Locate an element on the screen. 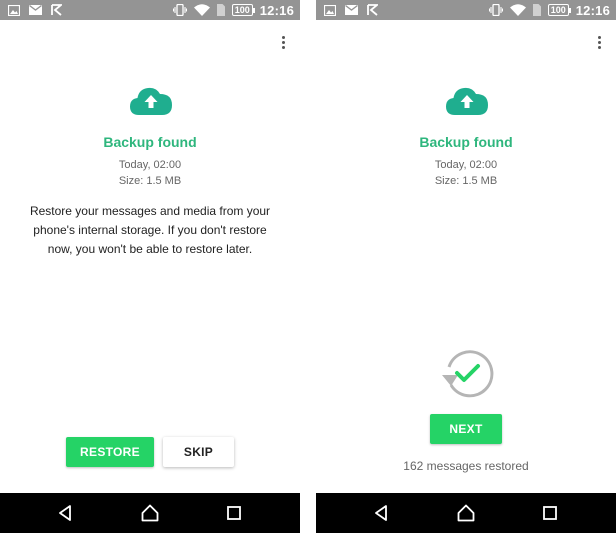 Image resolution: width=616 pixels, height=533 pixels. skip-button: SKIP is located at coordinates (198, 452).